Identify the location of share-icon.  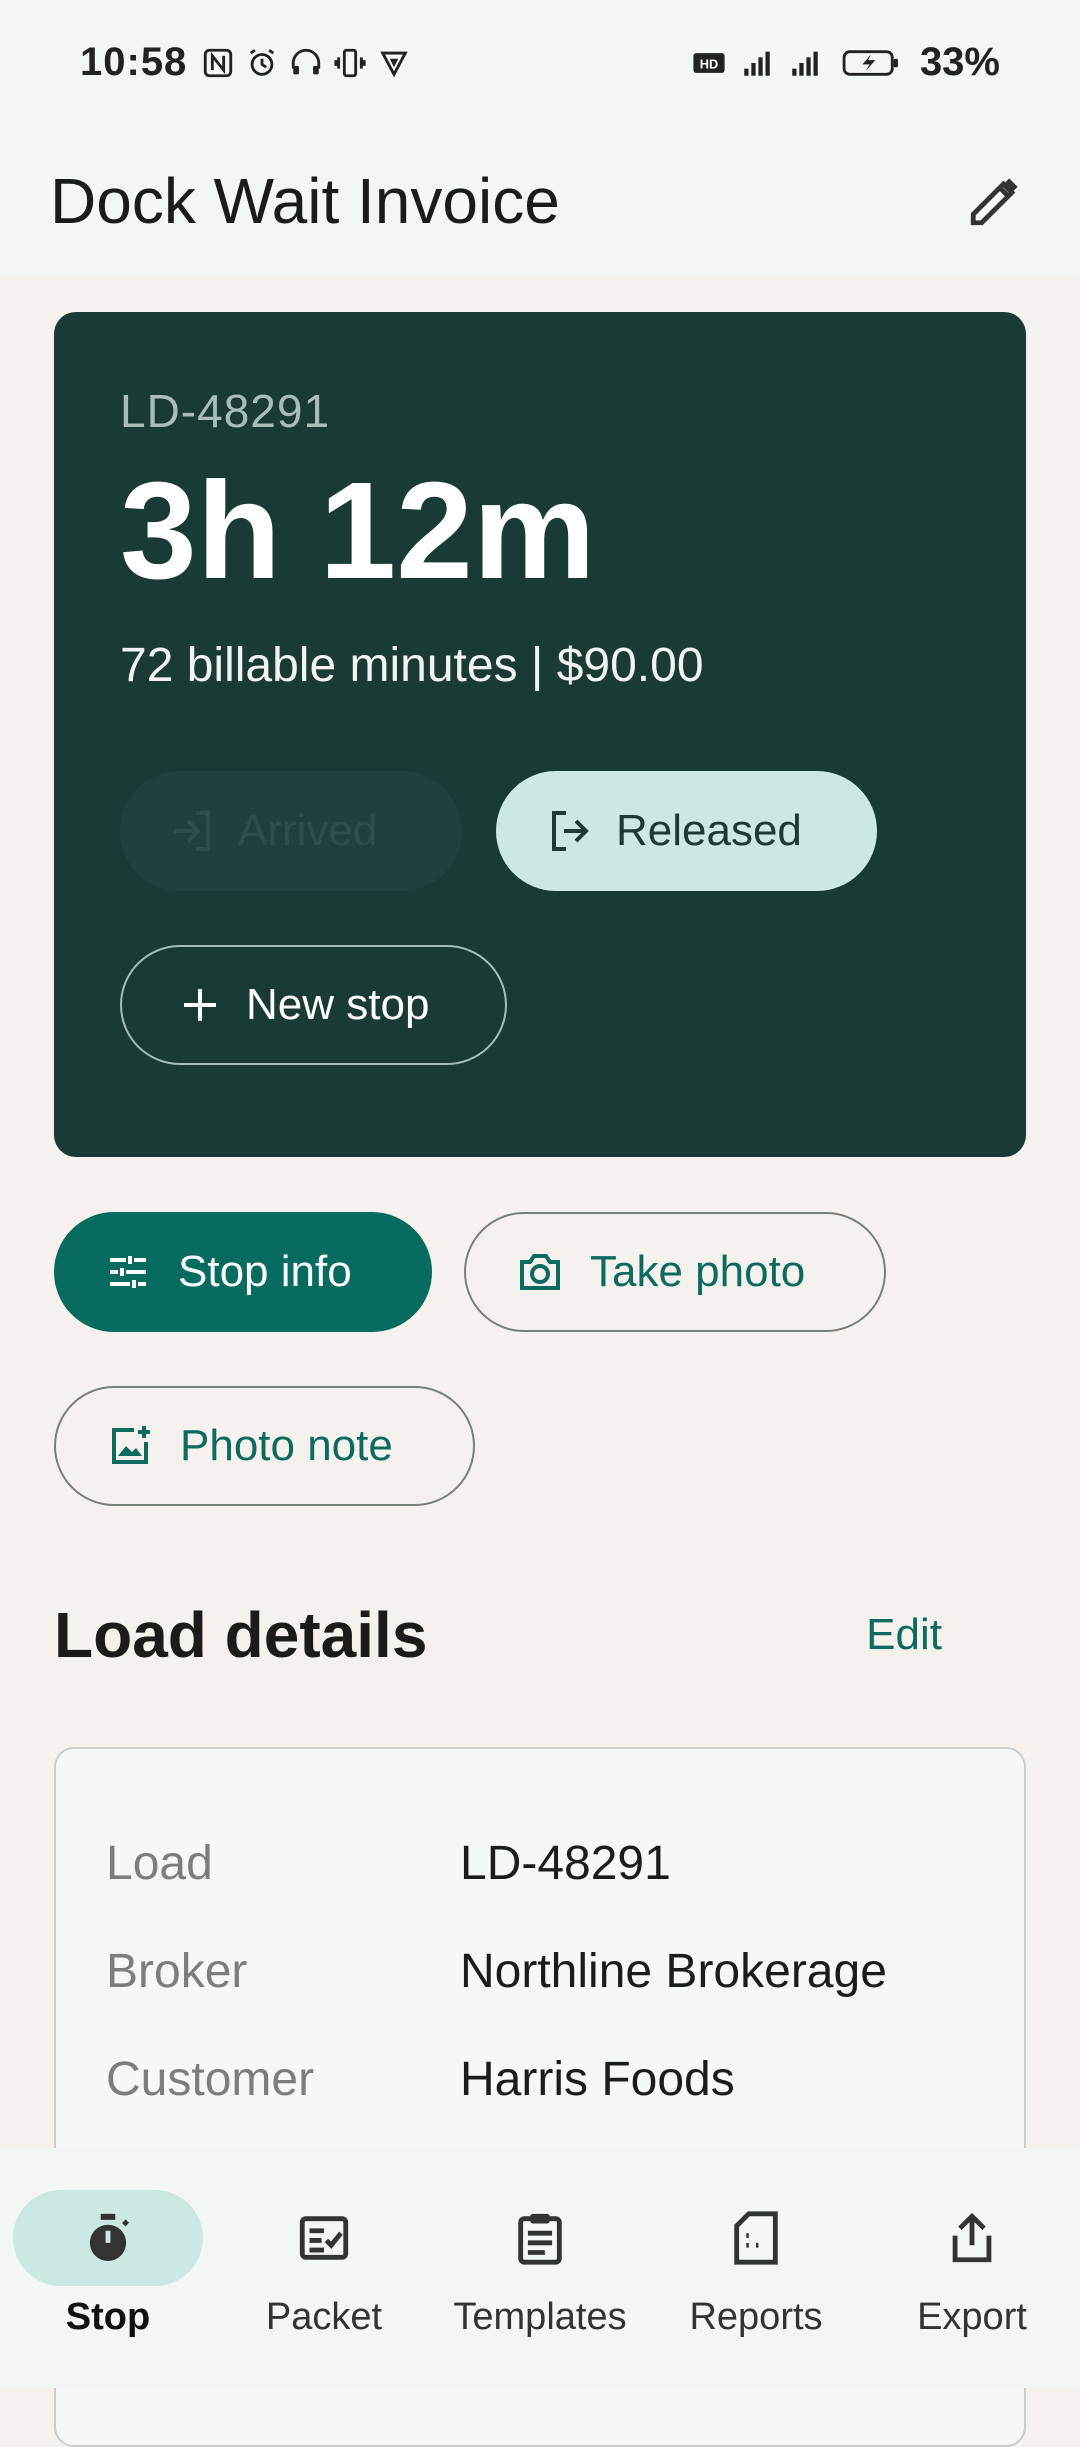
(972, 2237).